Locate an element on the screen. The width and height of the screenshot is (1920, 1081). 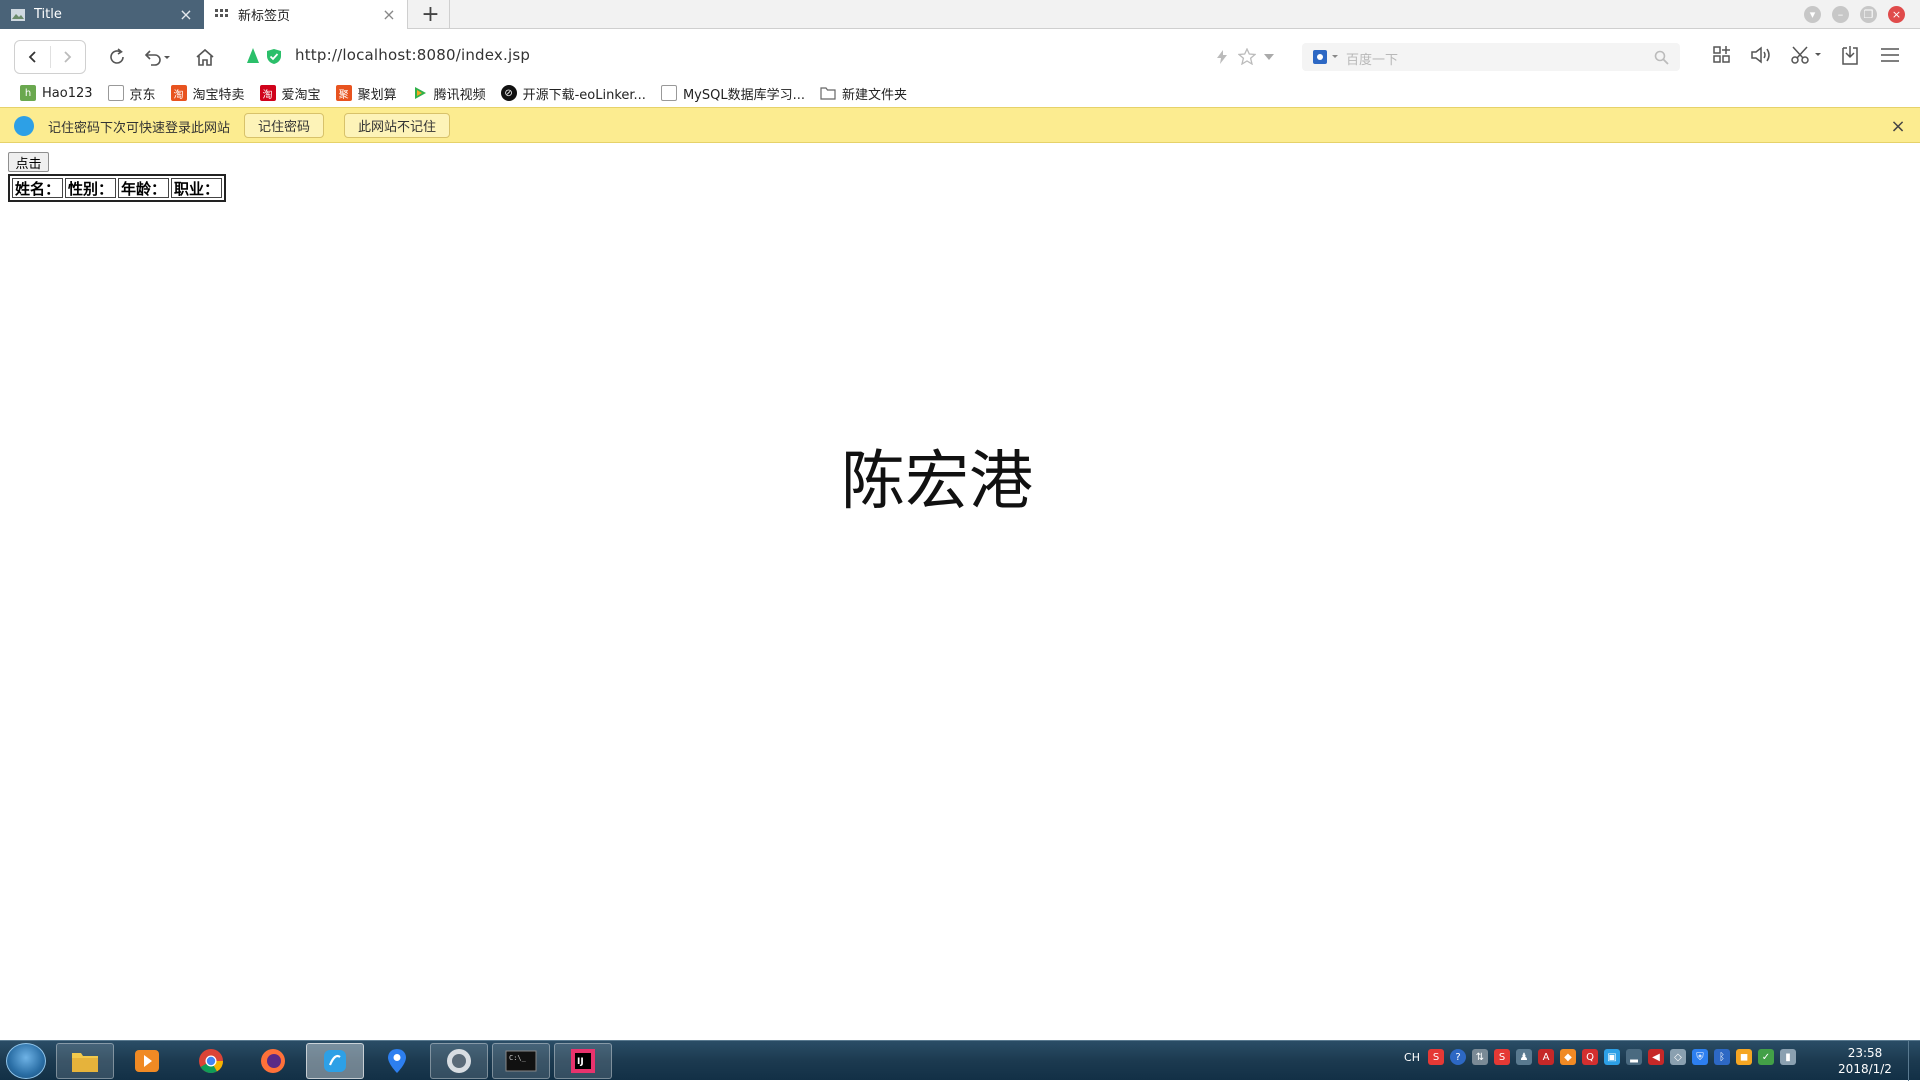
click-button: 点击 is located at coordinates (28, 162).